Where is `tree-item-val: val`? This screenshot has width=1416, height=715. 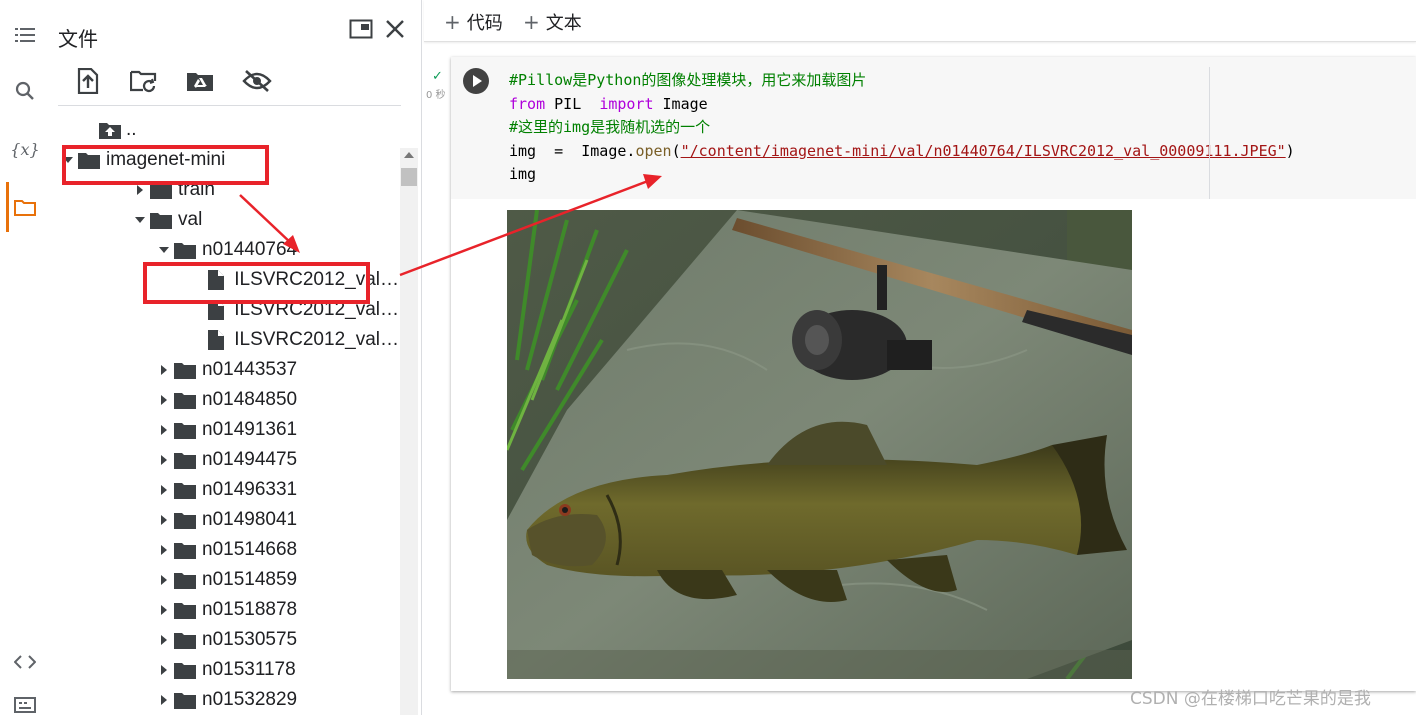 tree-item-val: val is located at coordinates (166, 220).